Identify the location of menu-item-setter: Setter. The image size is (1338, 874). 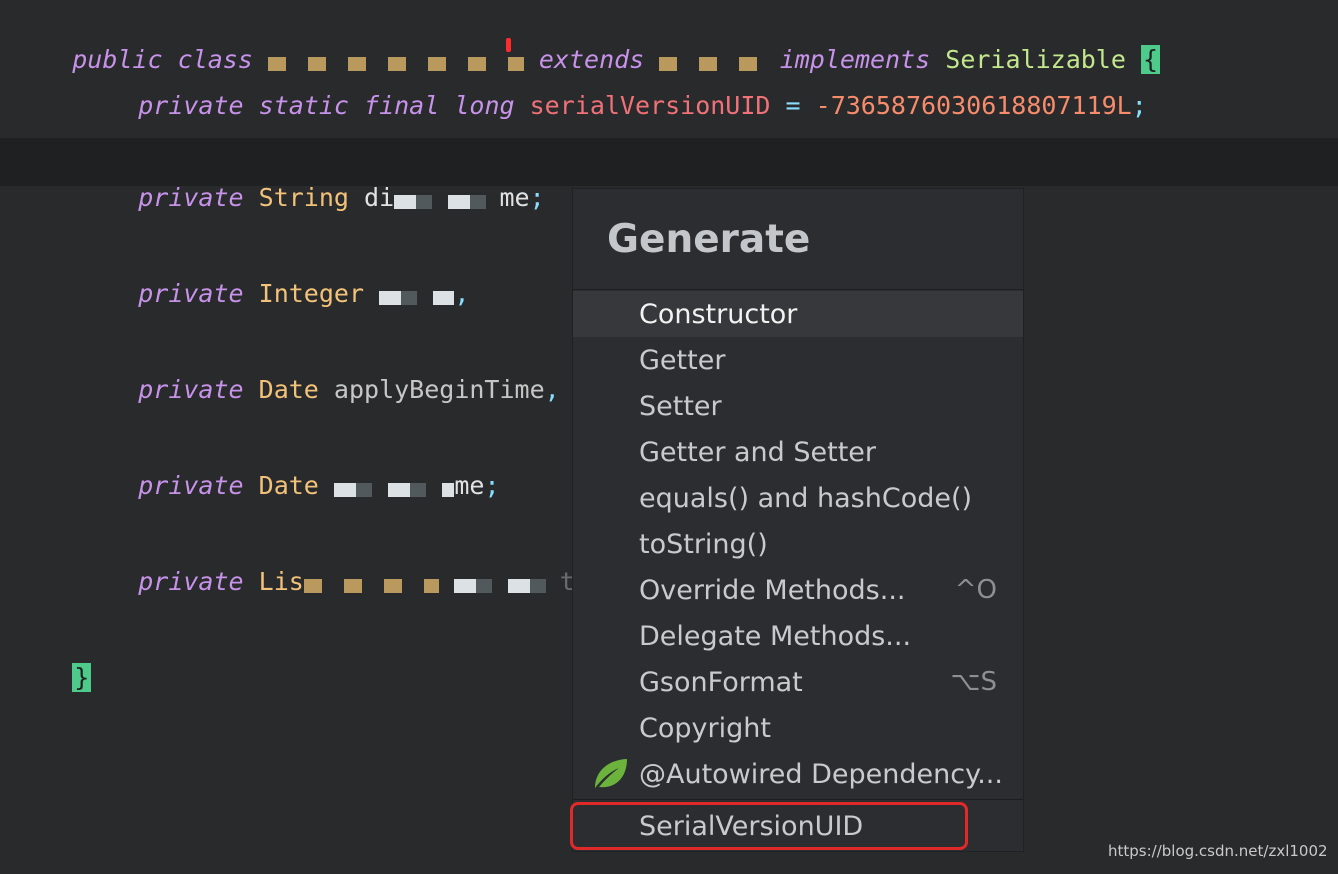
(798, 406).